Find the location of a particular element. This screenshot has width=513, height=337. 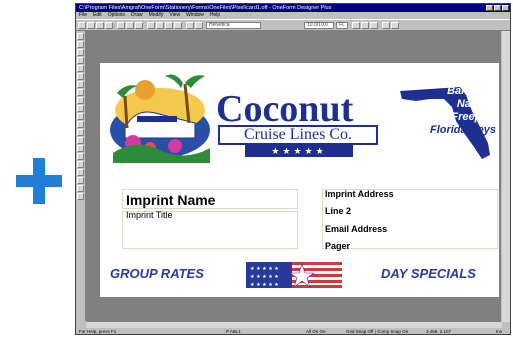

status-mode: All On On is located at coordinates (316, 331).